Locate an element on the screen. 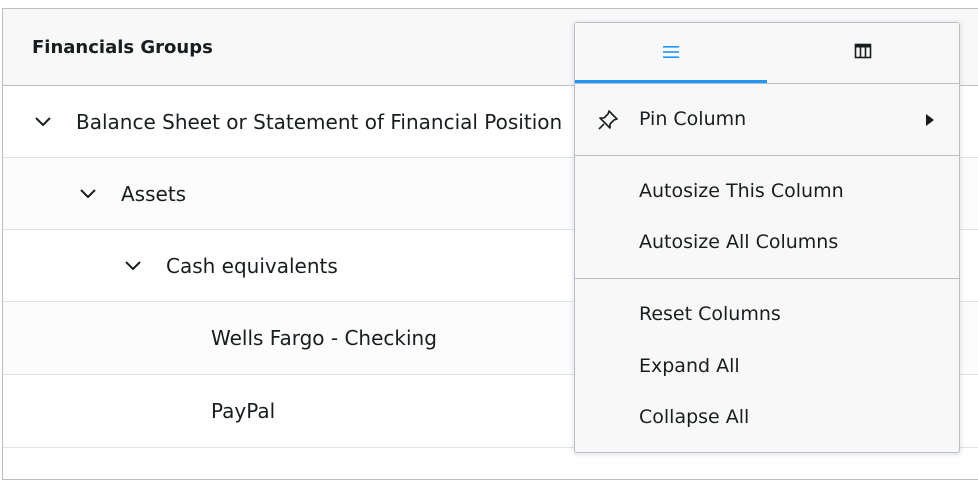 This screenshot has width=978, height=480. menu-item-label: Collapse All is located at coordinates (694, 417).